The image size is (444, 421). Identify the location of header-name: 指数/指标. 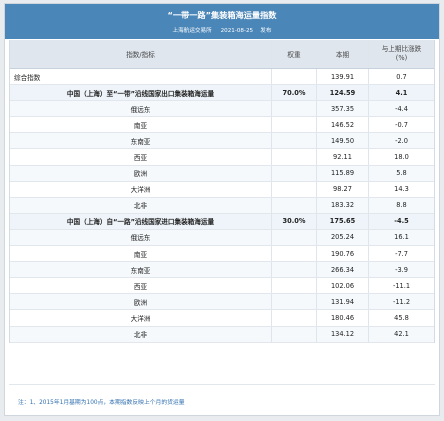
(141, 54).